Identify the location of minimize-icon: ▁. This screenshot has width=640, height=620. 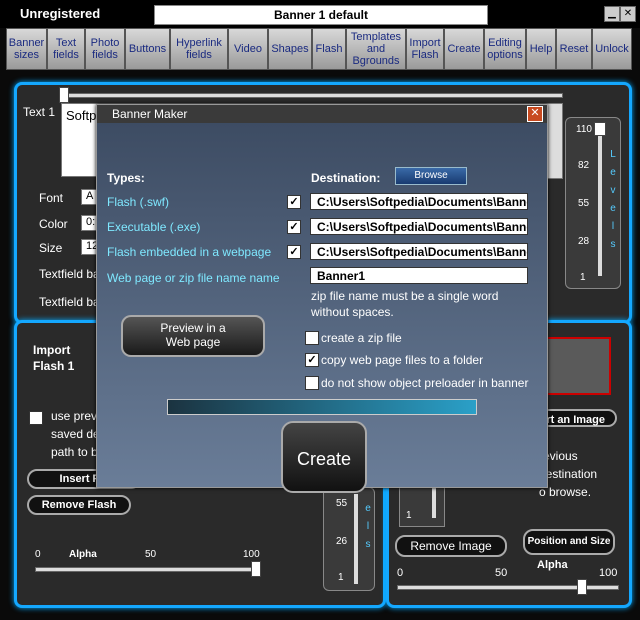
(612, 14).